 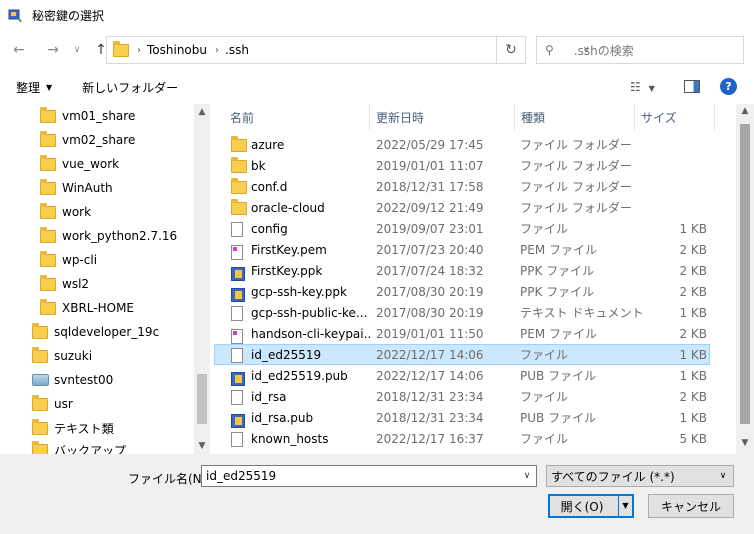 What do you see at coordinates (76, 188) in the screenshot?
I see `tree-item: WinAuth` at bounding box center [76, 188].